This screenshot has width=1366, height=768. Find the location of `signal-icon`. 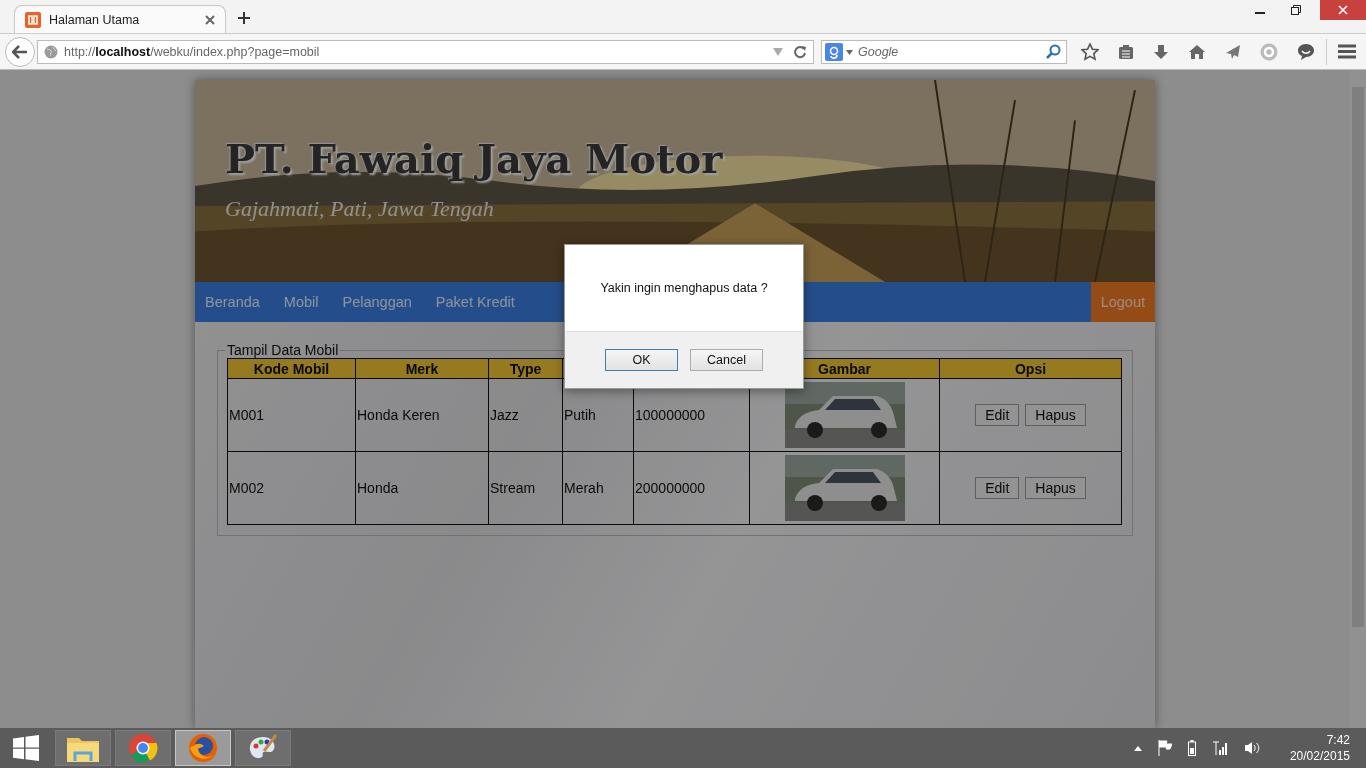

signal-icon is located at coordinates (1219, 748).